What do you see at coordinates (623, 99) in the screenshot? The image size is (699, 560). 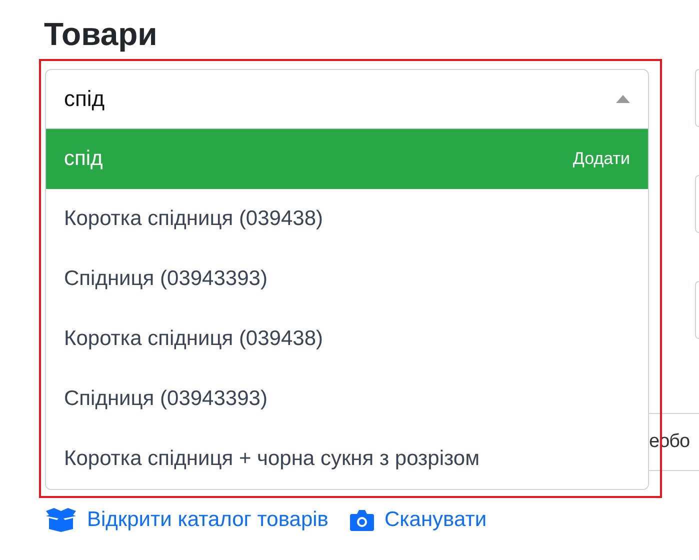 I see `caret-icon` at bounding box center [623, 99].